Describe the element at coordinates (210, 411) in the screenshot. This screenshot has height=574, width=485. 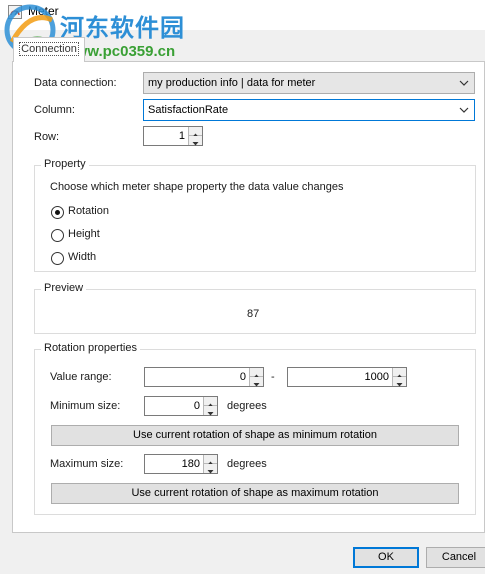
I see `minimum-size-decrement-button` at that location.